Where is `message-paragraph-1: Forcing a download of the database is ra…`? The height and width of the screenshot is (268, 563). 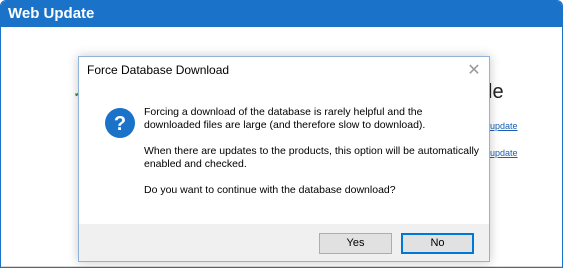 message-paragraph-1: Forcing a download of the database is ra… is located at coordinates (285, 118).